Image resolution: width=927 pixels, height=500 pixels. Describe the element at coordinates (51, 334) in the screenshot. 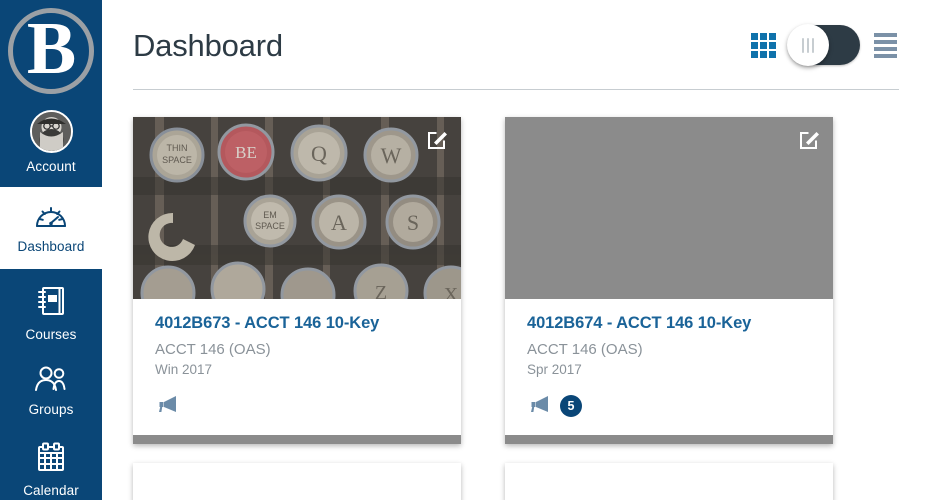

I see `sidebar-item-label: Courses` at that location.